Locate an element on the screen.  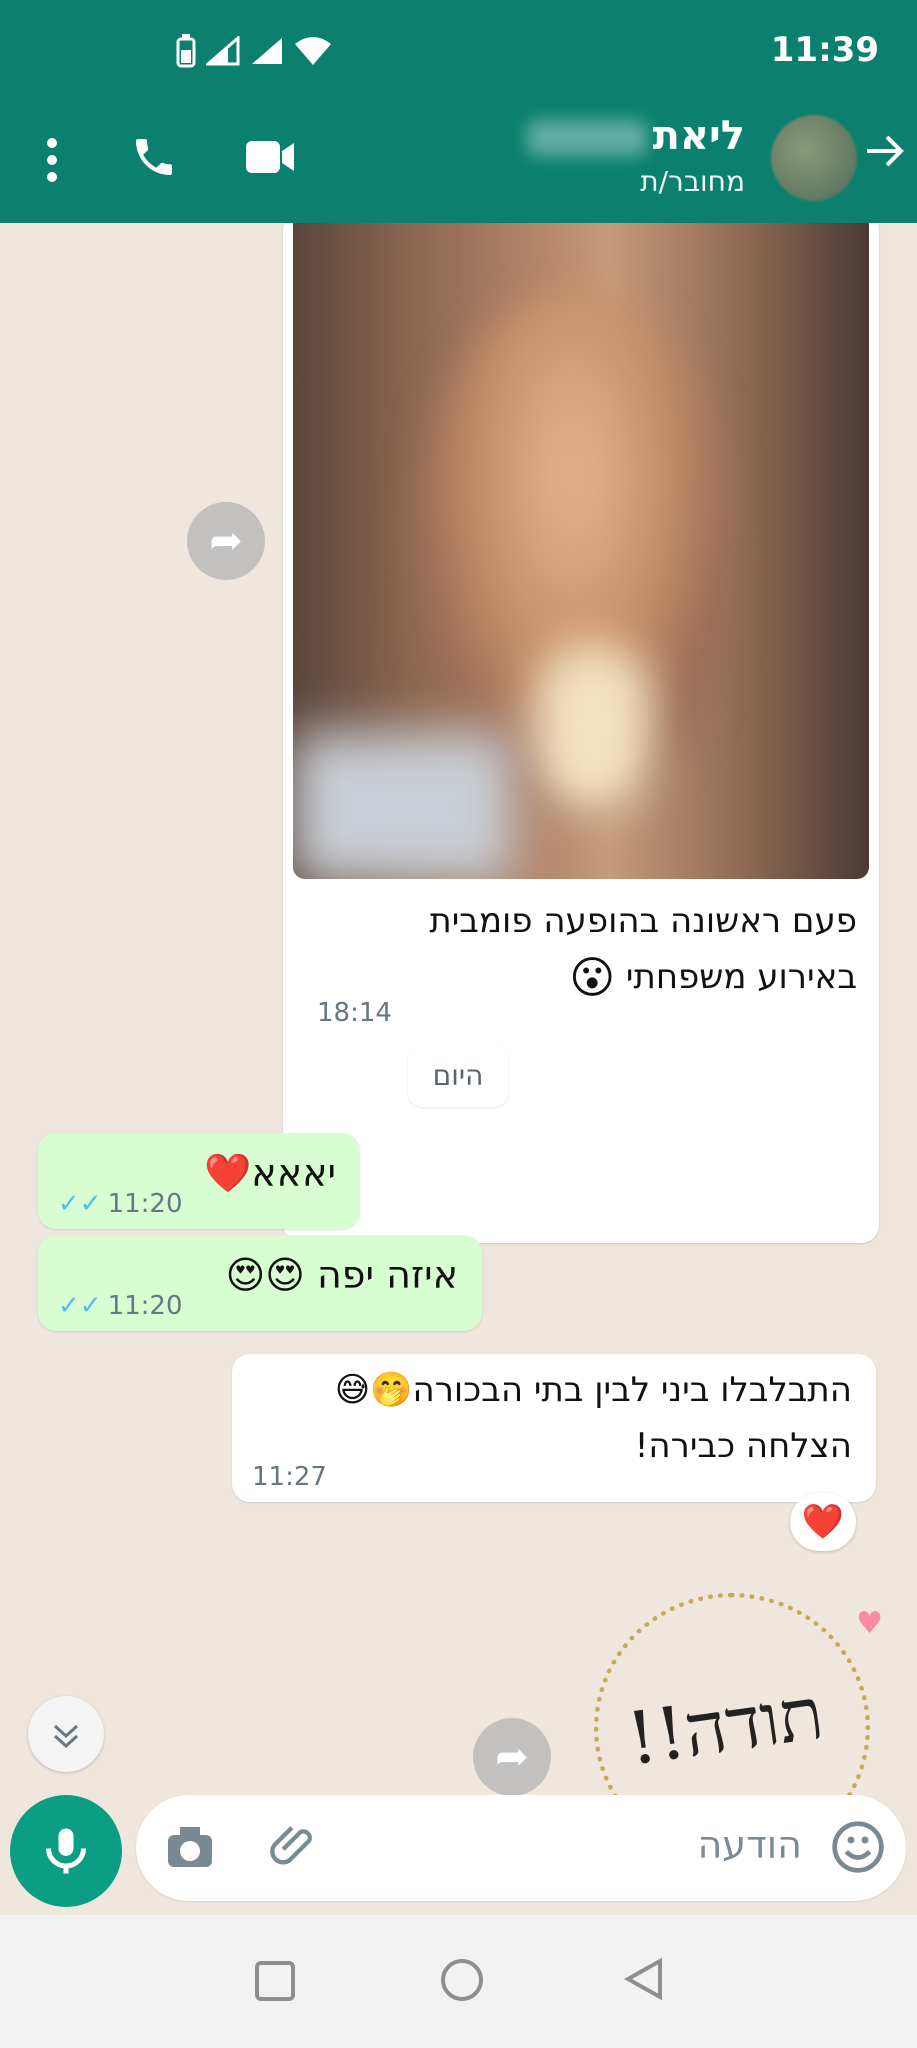
mic-icon is located at coordinates (66, 1851).